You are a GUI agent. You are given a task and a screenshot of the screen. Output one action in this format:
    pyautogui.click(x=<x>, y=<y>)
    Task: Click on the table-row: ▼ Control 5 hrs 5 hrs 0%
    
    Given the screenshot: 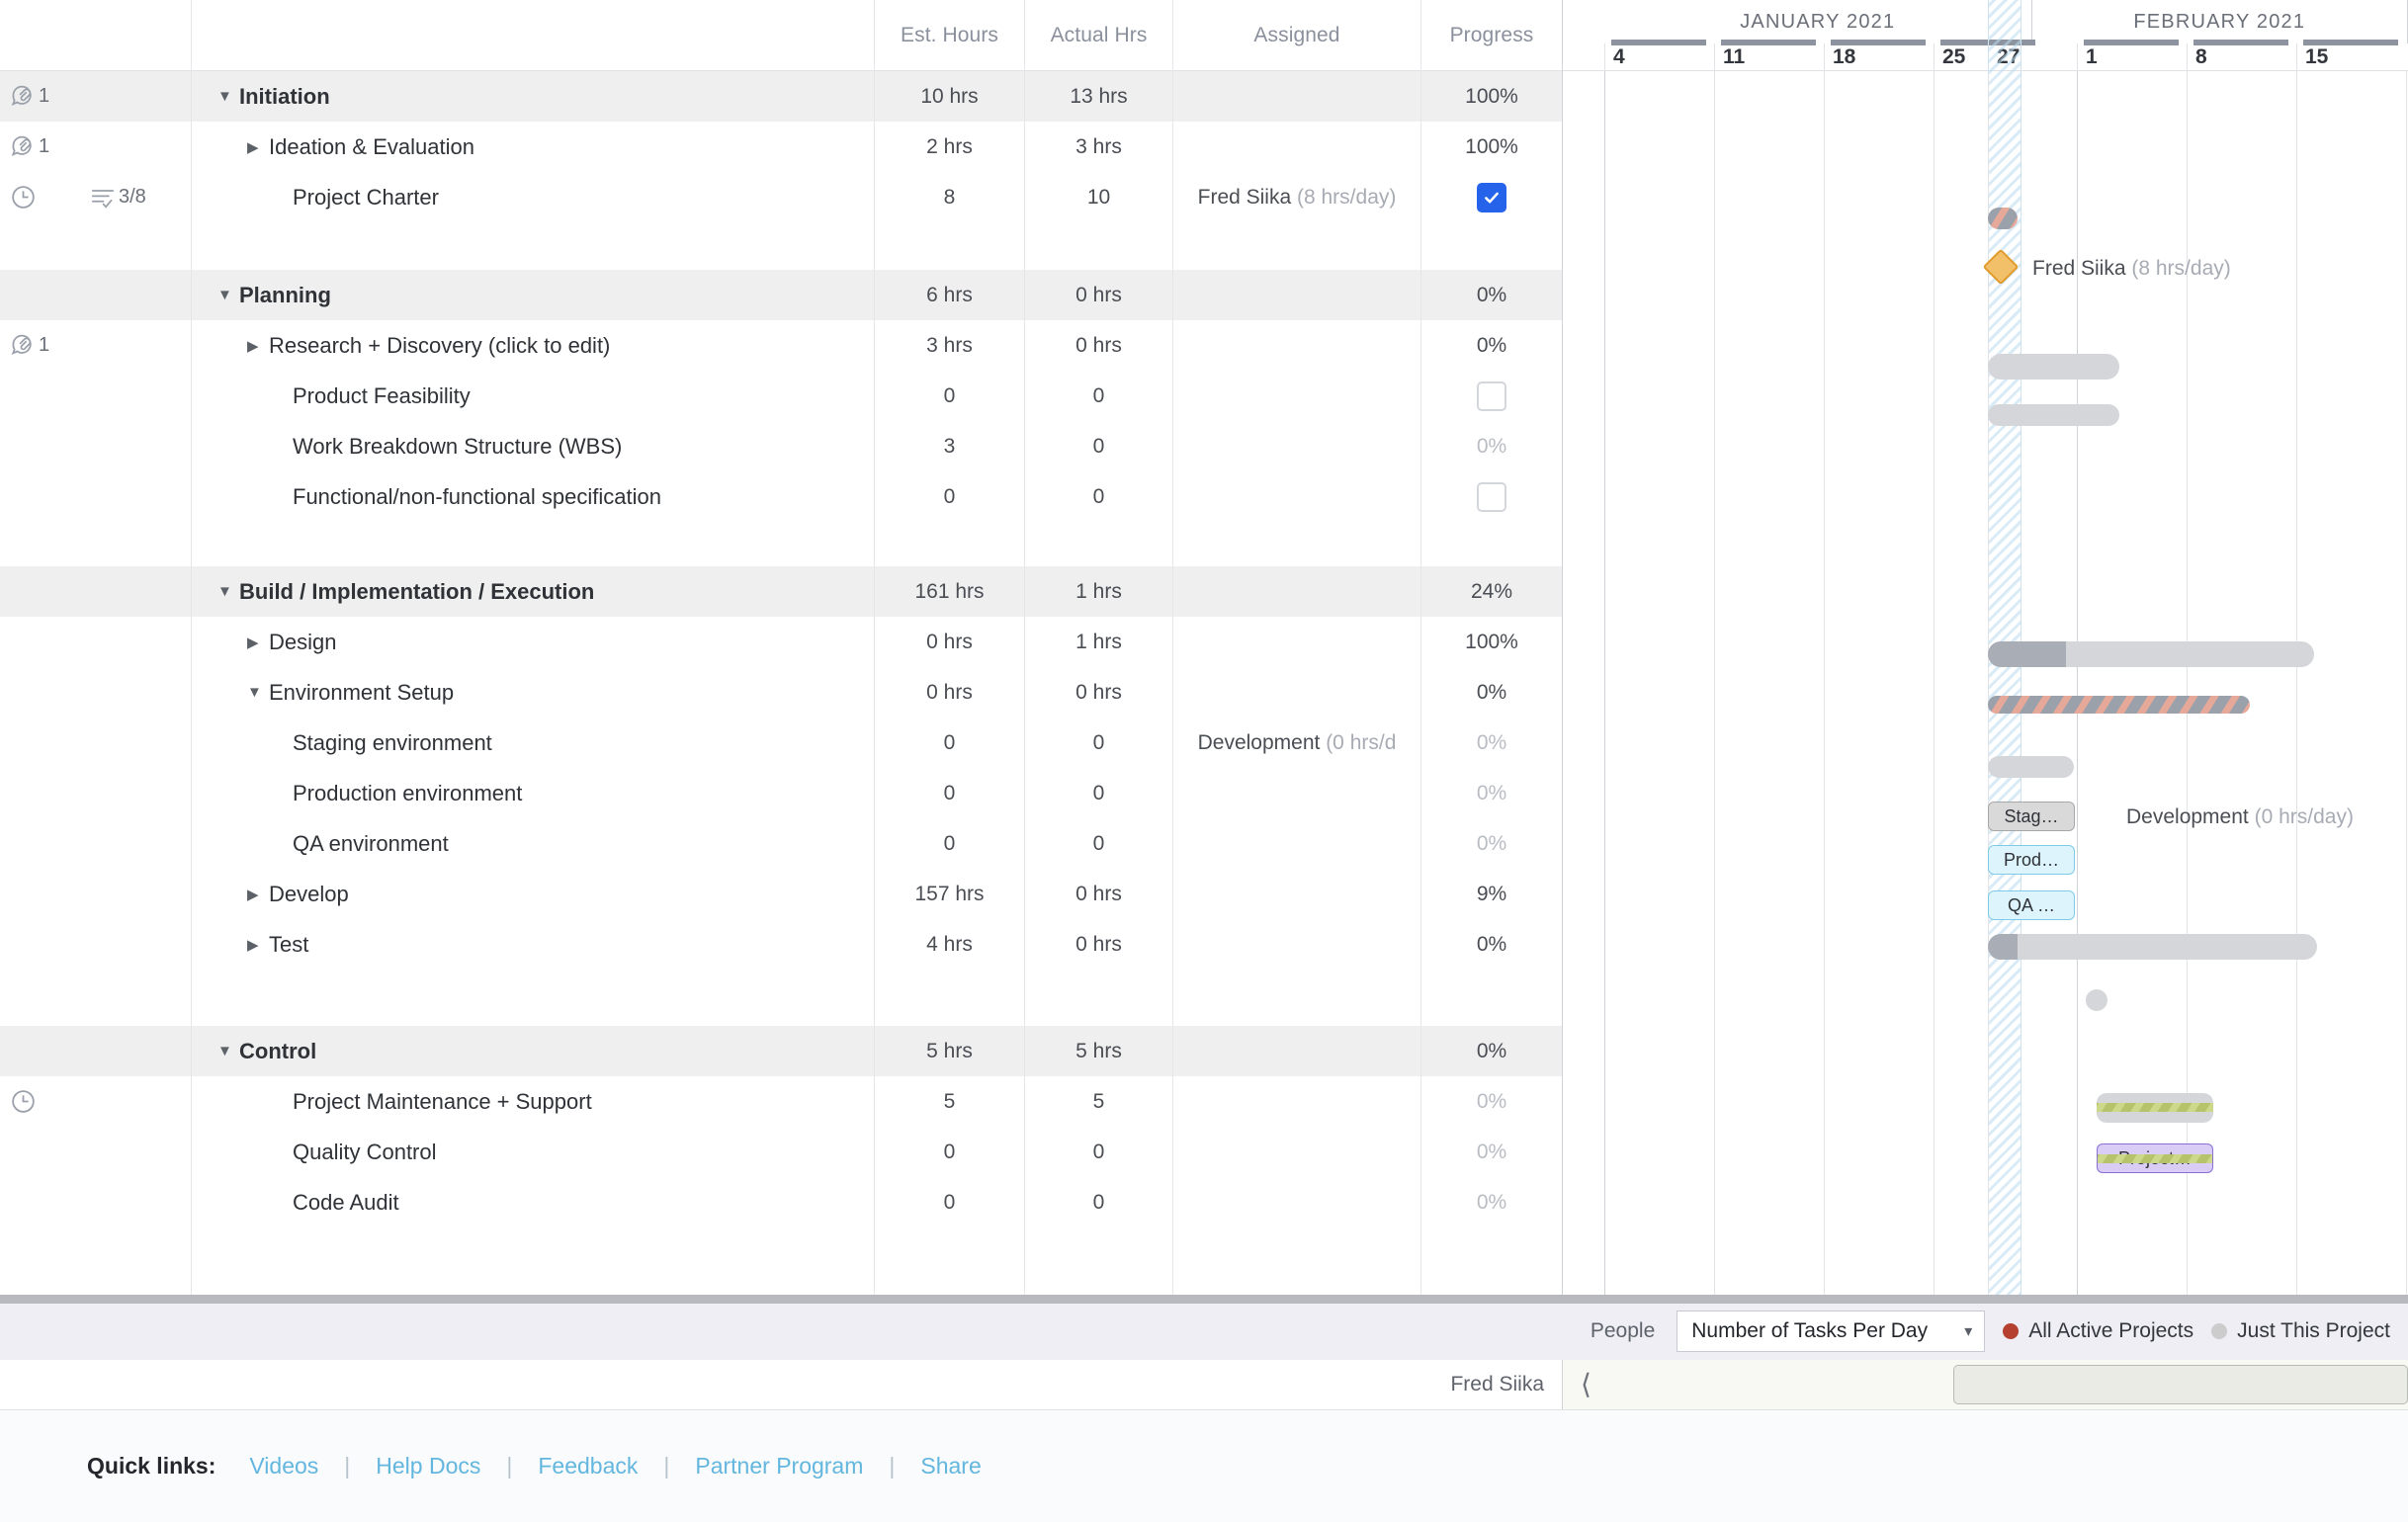 What is the action you would take?
    pyautogui.click(x=781, y=1051)
    